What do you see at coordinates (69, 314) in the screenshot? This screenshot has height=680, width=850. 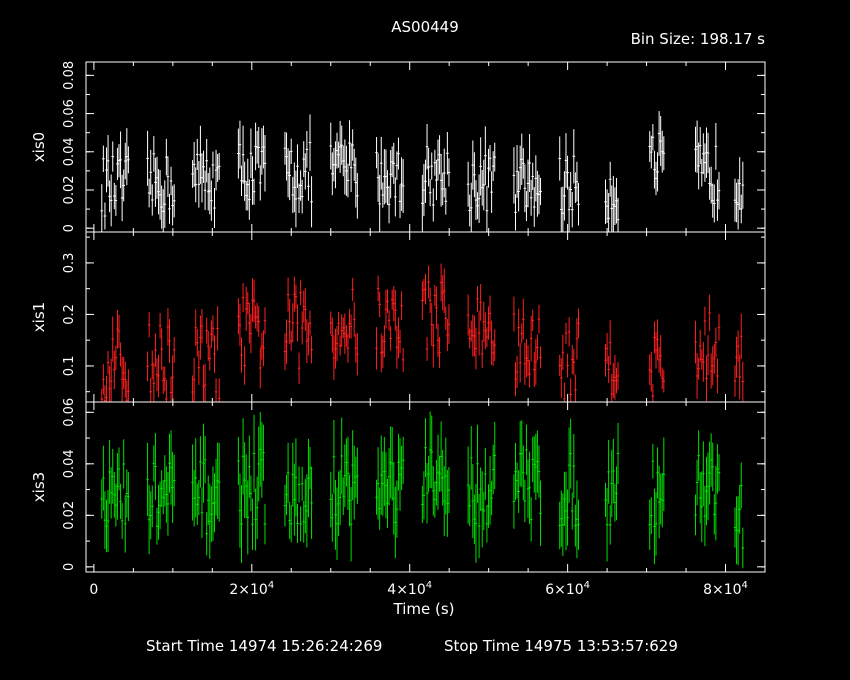 I see `y-tick-label: 0.2` at bounding box center [69, 314].